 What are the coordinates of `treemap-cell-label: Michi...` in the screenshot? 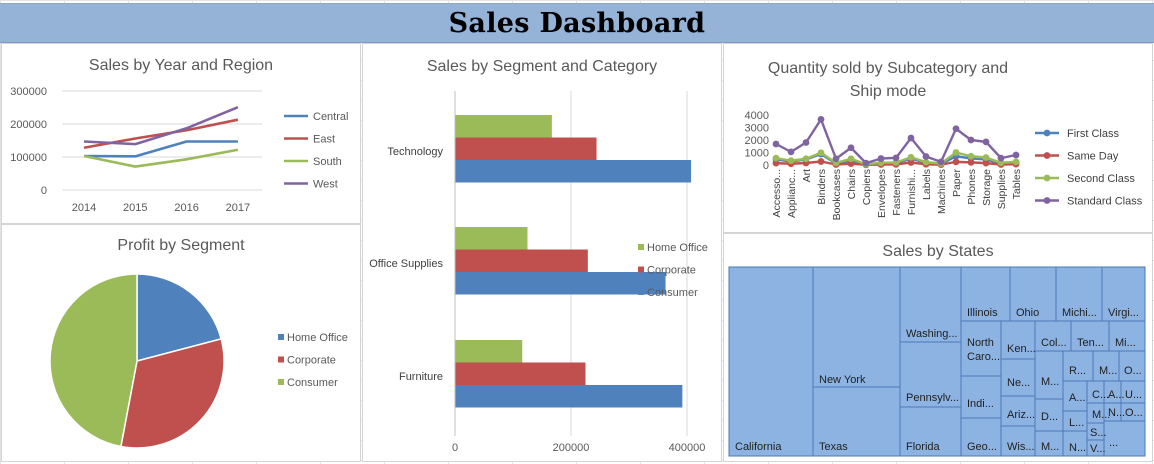 It's located at (1079, 313).